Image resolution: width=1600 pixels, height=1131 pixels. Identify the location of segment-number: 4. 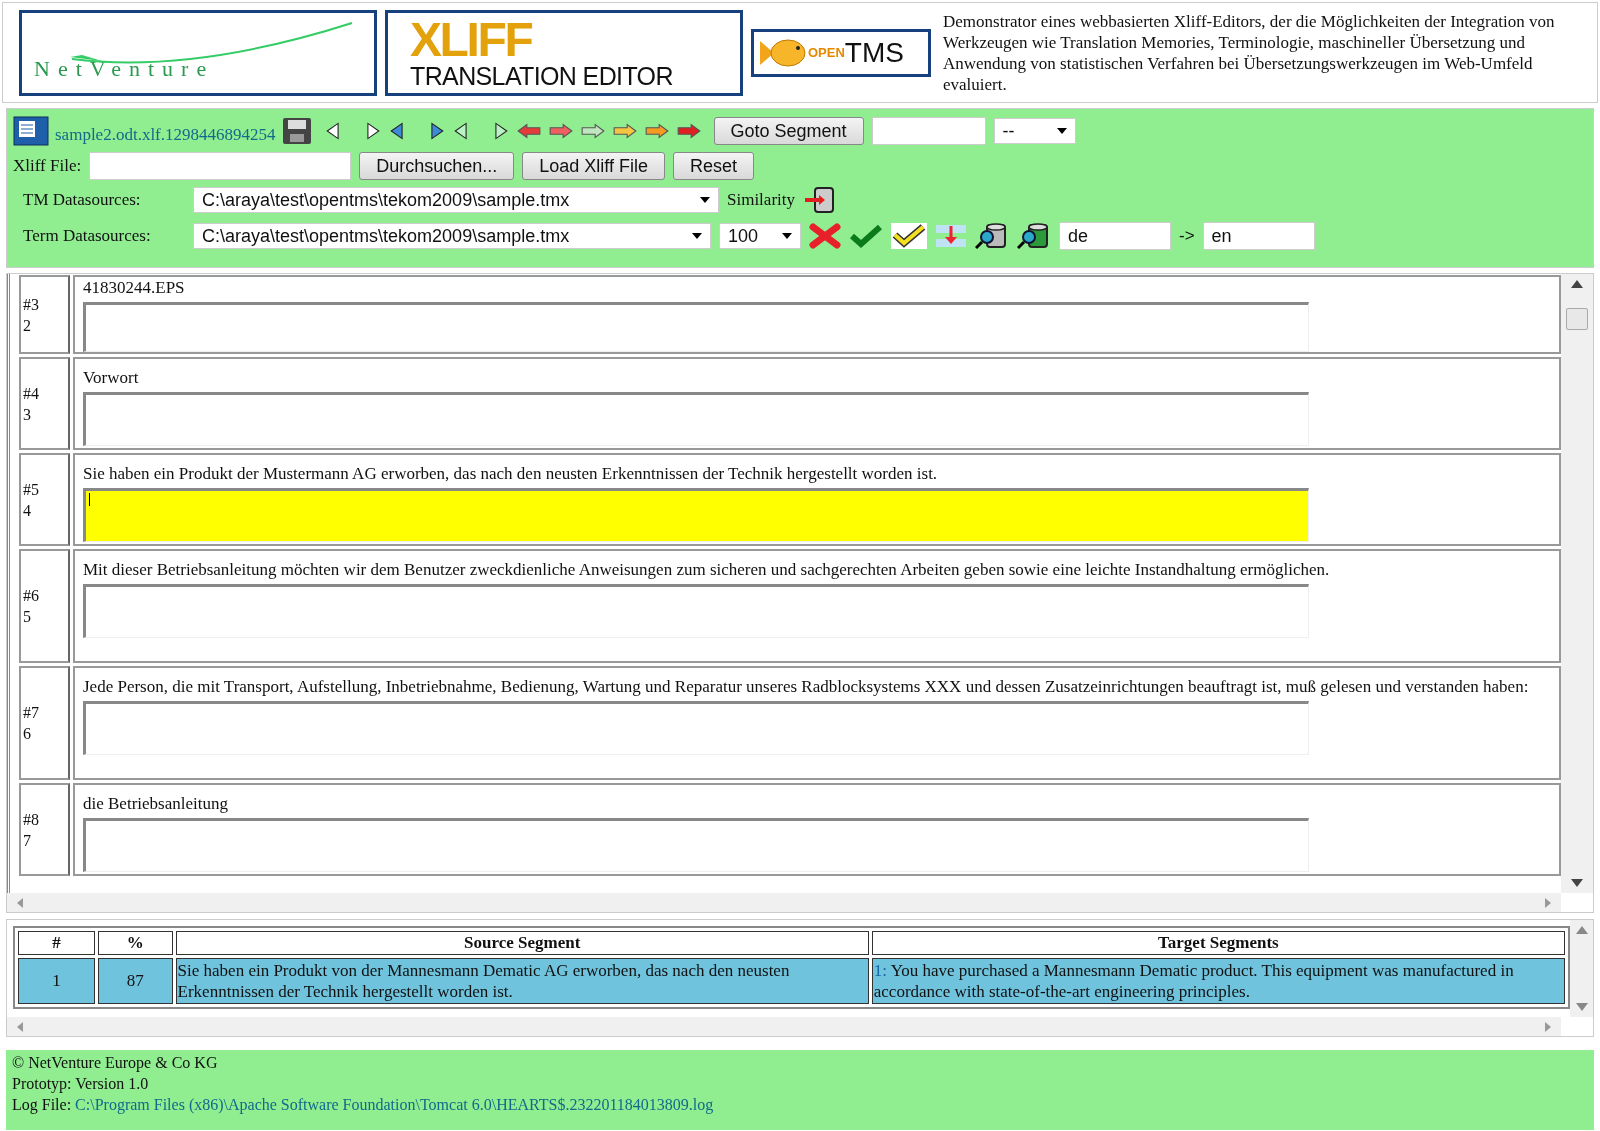
(27, 510).